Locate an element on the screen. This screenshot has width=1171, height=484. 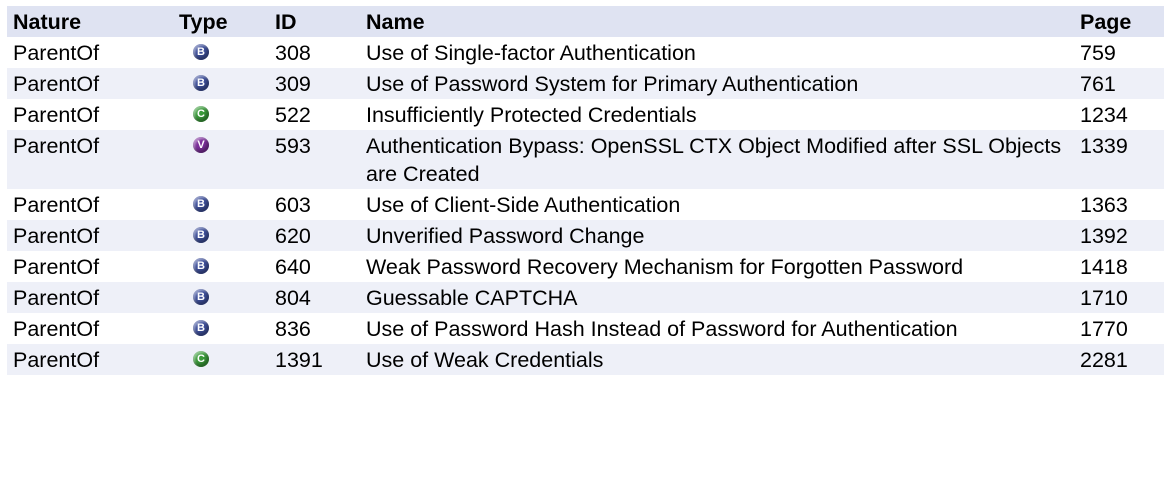
cell-name: Guessable CAPTCHA is located at coordinates (717, 297).